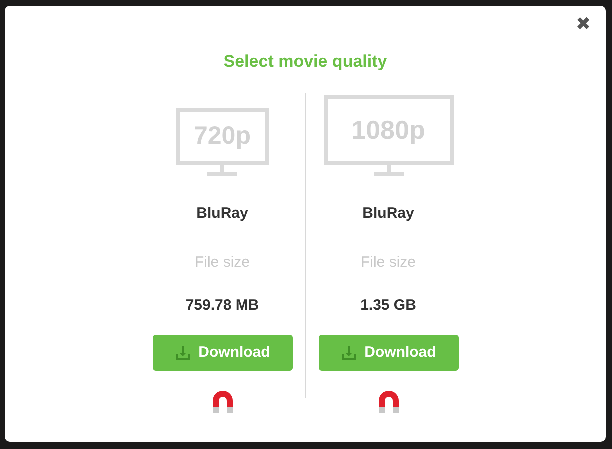 The height and width of the screenshot is (449, 612). I want to click on dialog-title: Select movie quality, so click(306, 62).